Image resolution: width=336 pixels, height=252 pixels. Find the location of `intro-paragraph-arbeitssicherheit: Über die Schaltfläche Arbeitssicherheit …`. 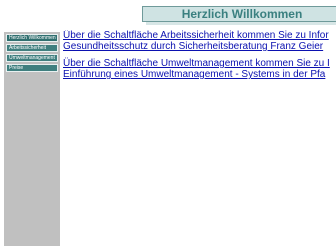

intro-paragraph-arbeitssicherheit: Über die Schaltfläche Arbeitssicherheit … is located at coordinates (199, 41).